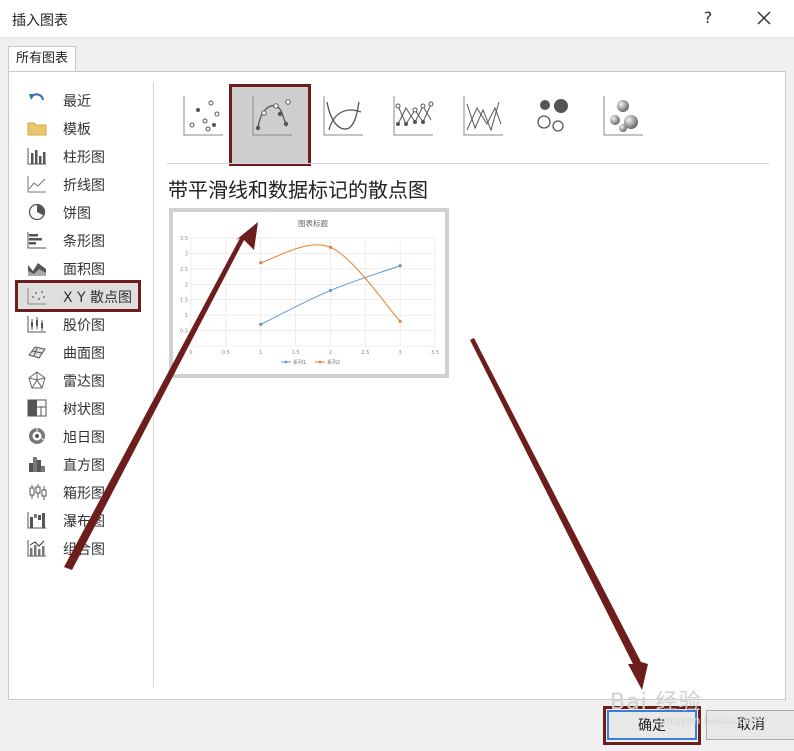 The height and width of the screenshot is (751, 794). What do you see at coordinates (400, 353) in the screenshot?
I see `preview-x-tick-label: 3` at bounding box center [400, 353].